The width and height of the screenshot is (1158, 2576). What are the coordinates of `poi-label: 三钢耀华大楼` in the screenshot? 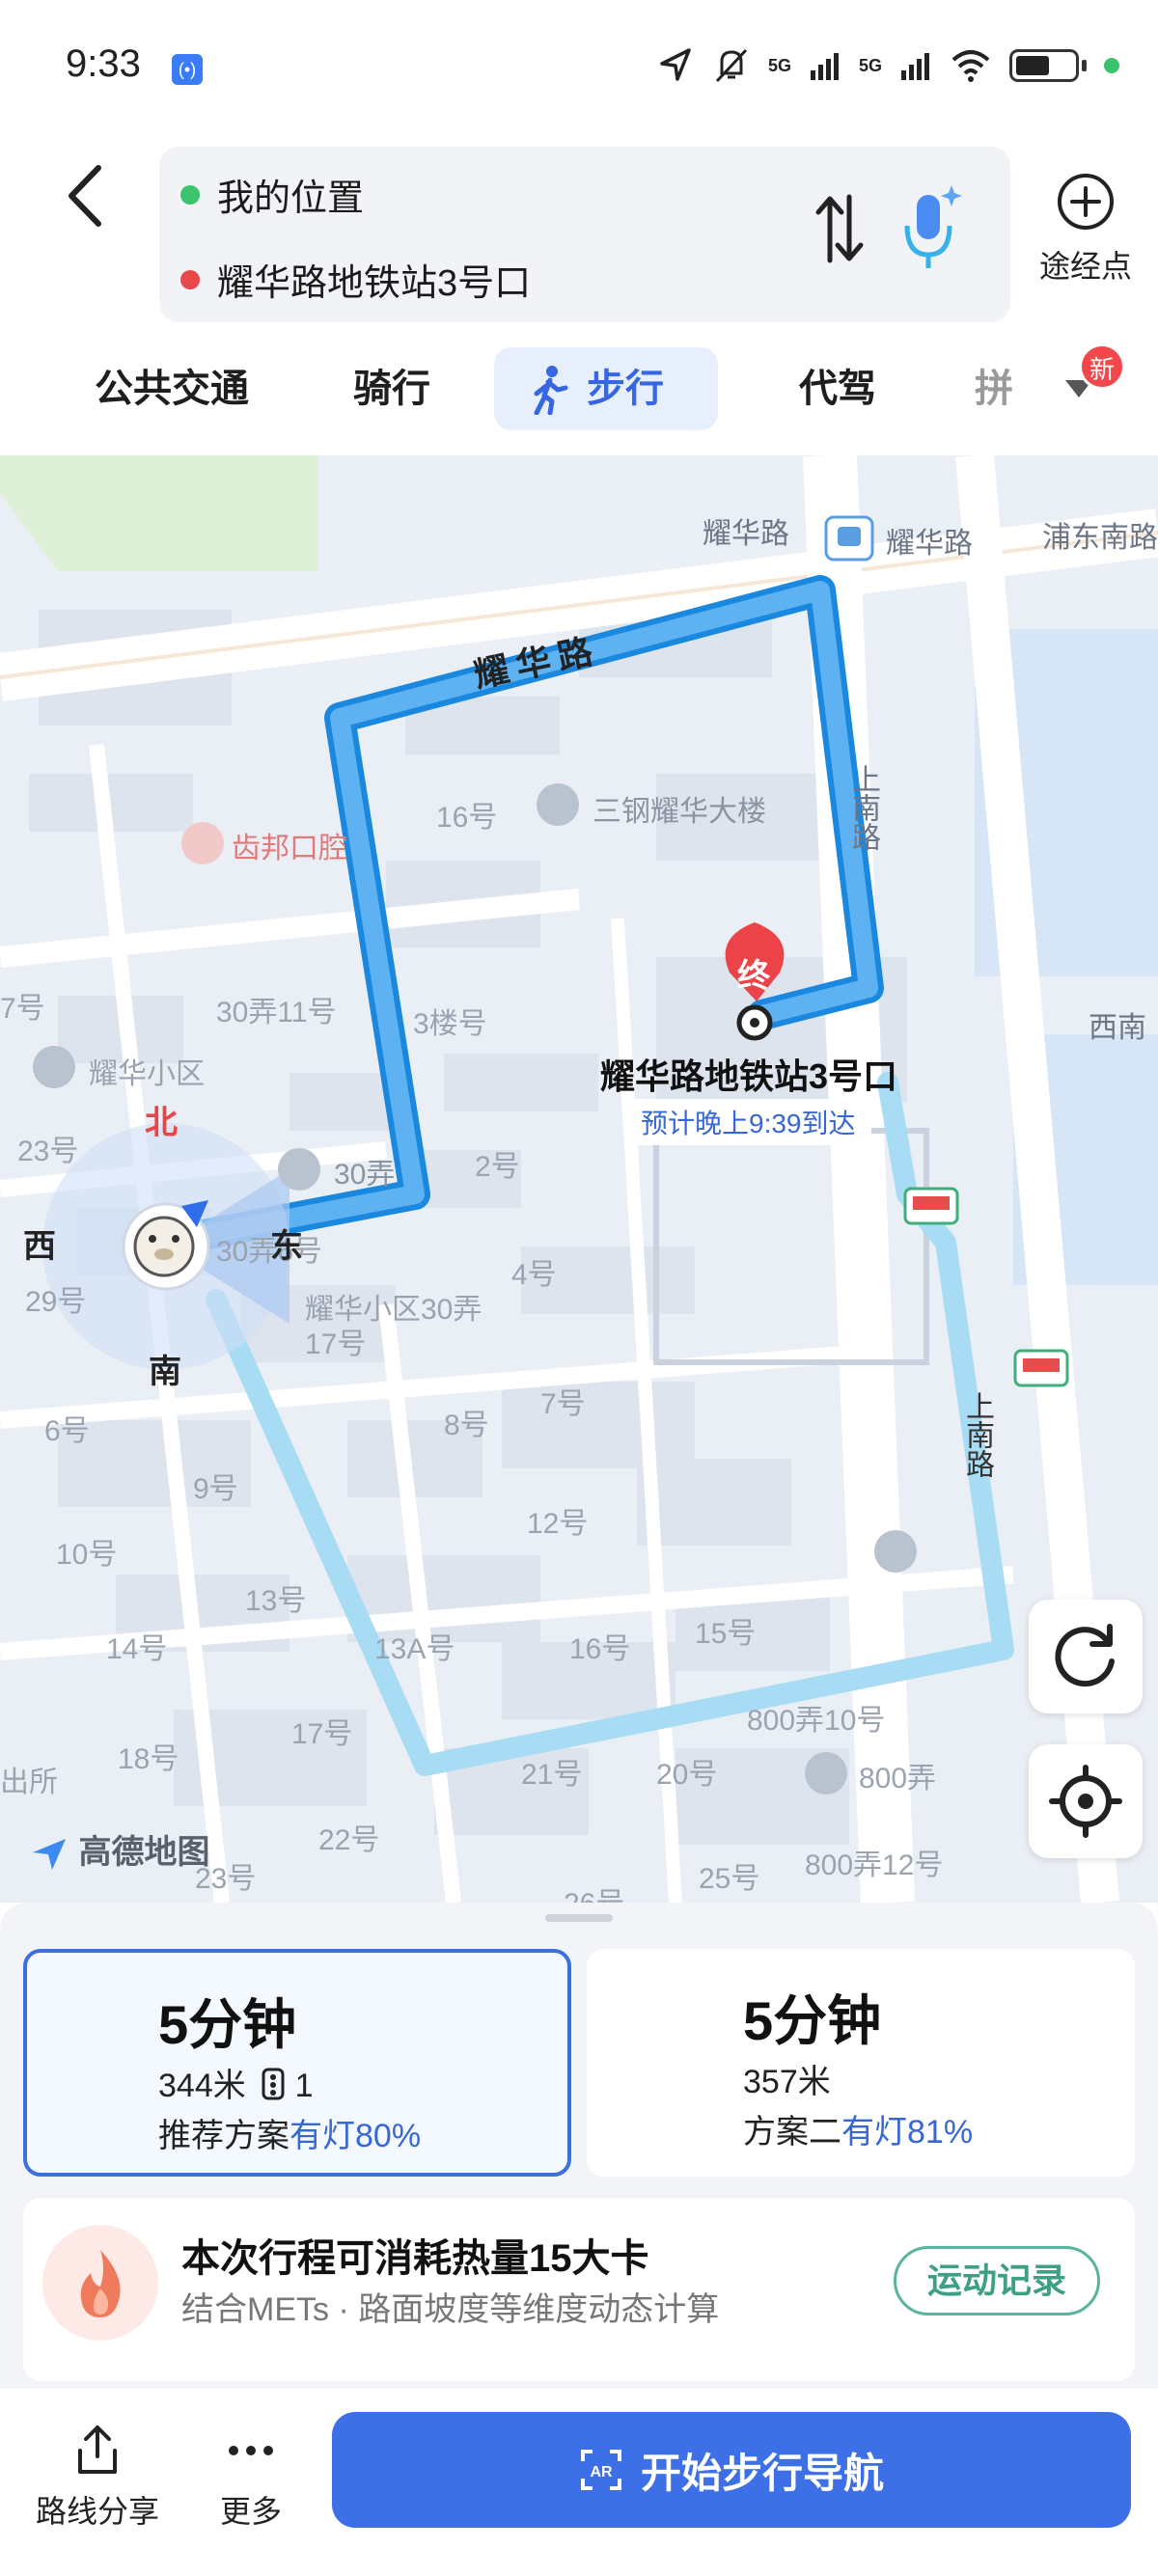 It's located at (679, 812).